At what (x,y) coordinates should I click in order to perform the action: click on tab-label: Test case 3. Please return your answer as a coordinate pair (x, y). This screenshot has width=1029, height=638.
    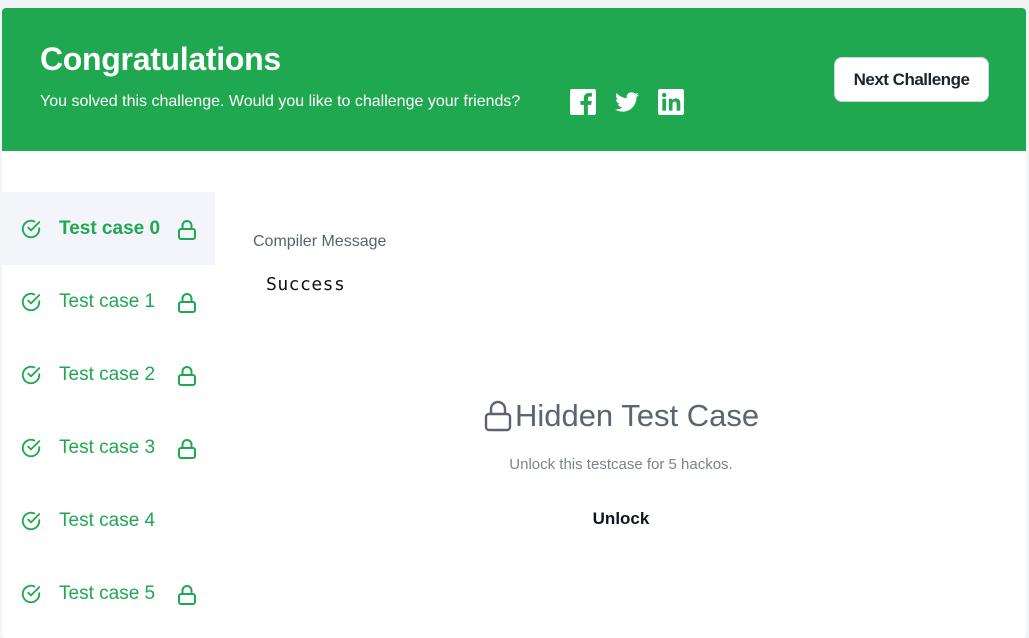
    Looking at the image, I should click on (107, 447).